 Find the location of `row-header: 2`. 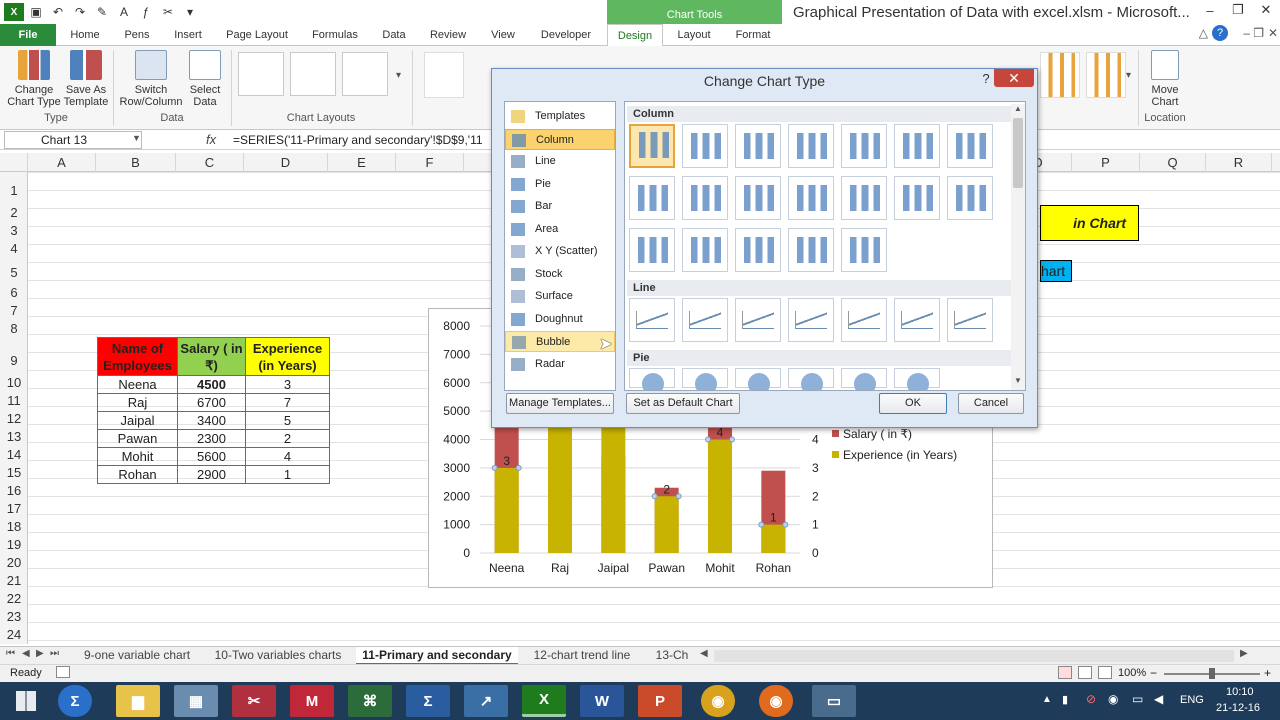

row-header: 2 is located at coordinates (14, 212).